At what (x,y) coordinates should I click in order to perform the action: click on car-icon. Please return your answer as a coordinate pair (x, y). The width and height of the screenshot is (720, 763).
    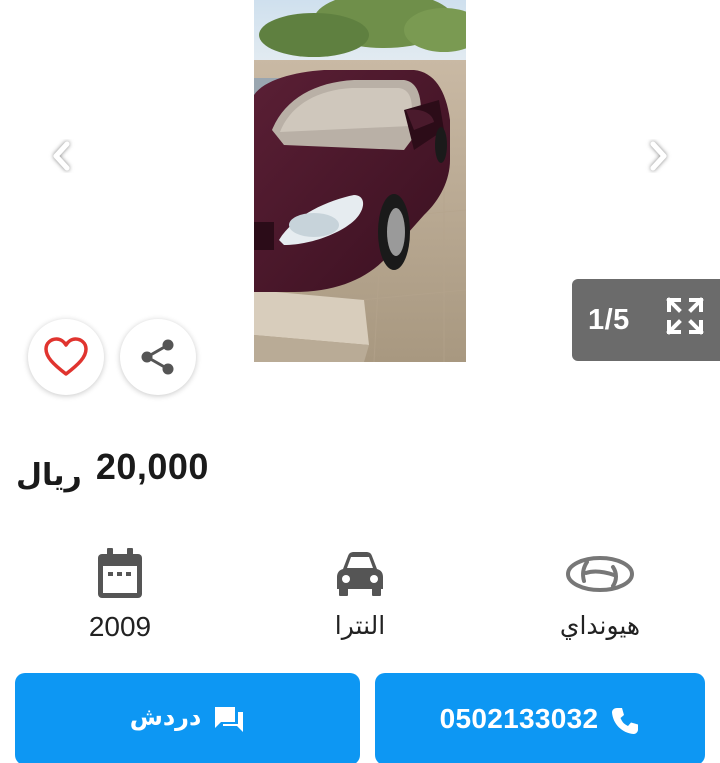
    Looking at the image, I should click on (360, 574).